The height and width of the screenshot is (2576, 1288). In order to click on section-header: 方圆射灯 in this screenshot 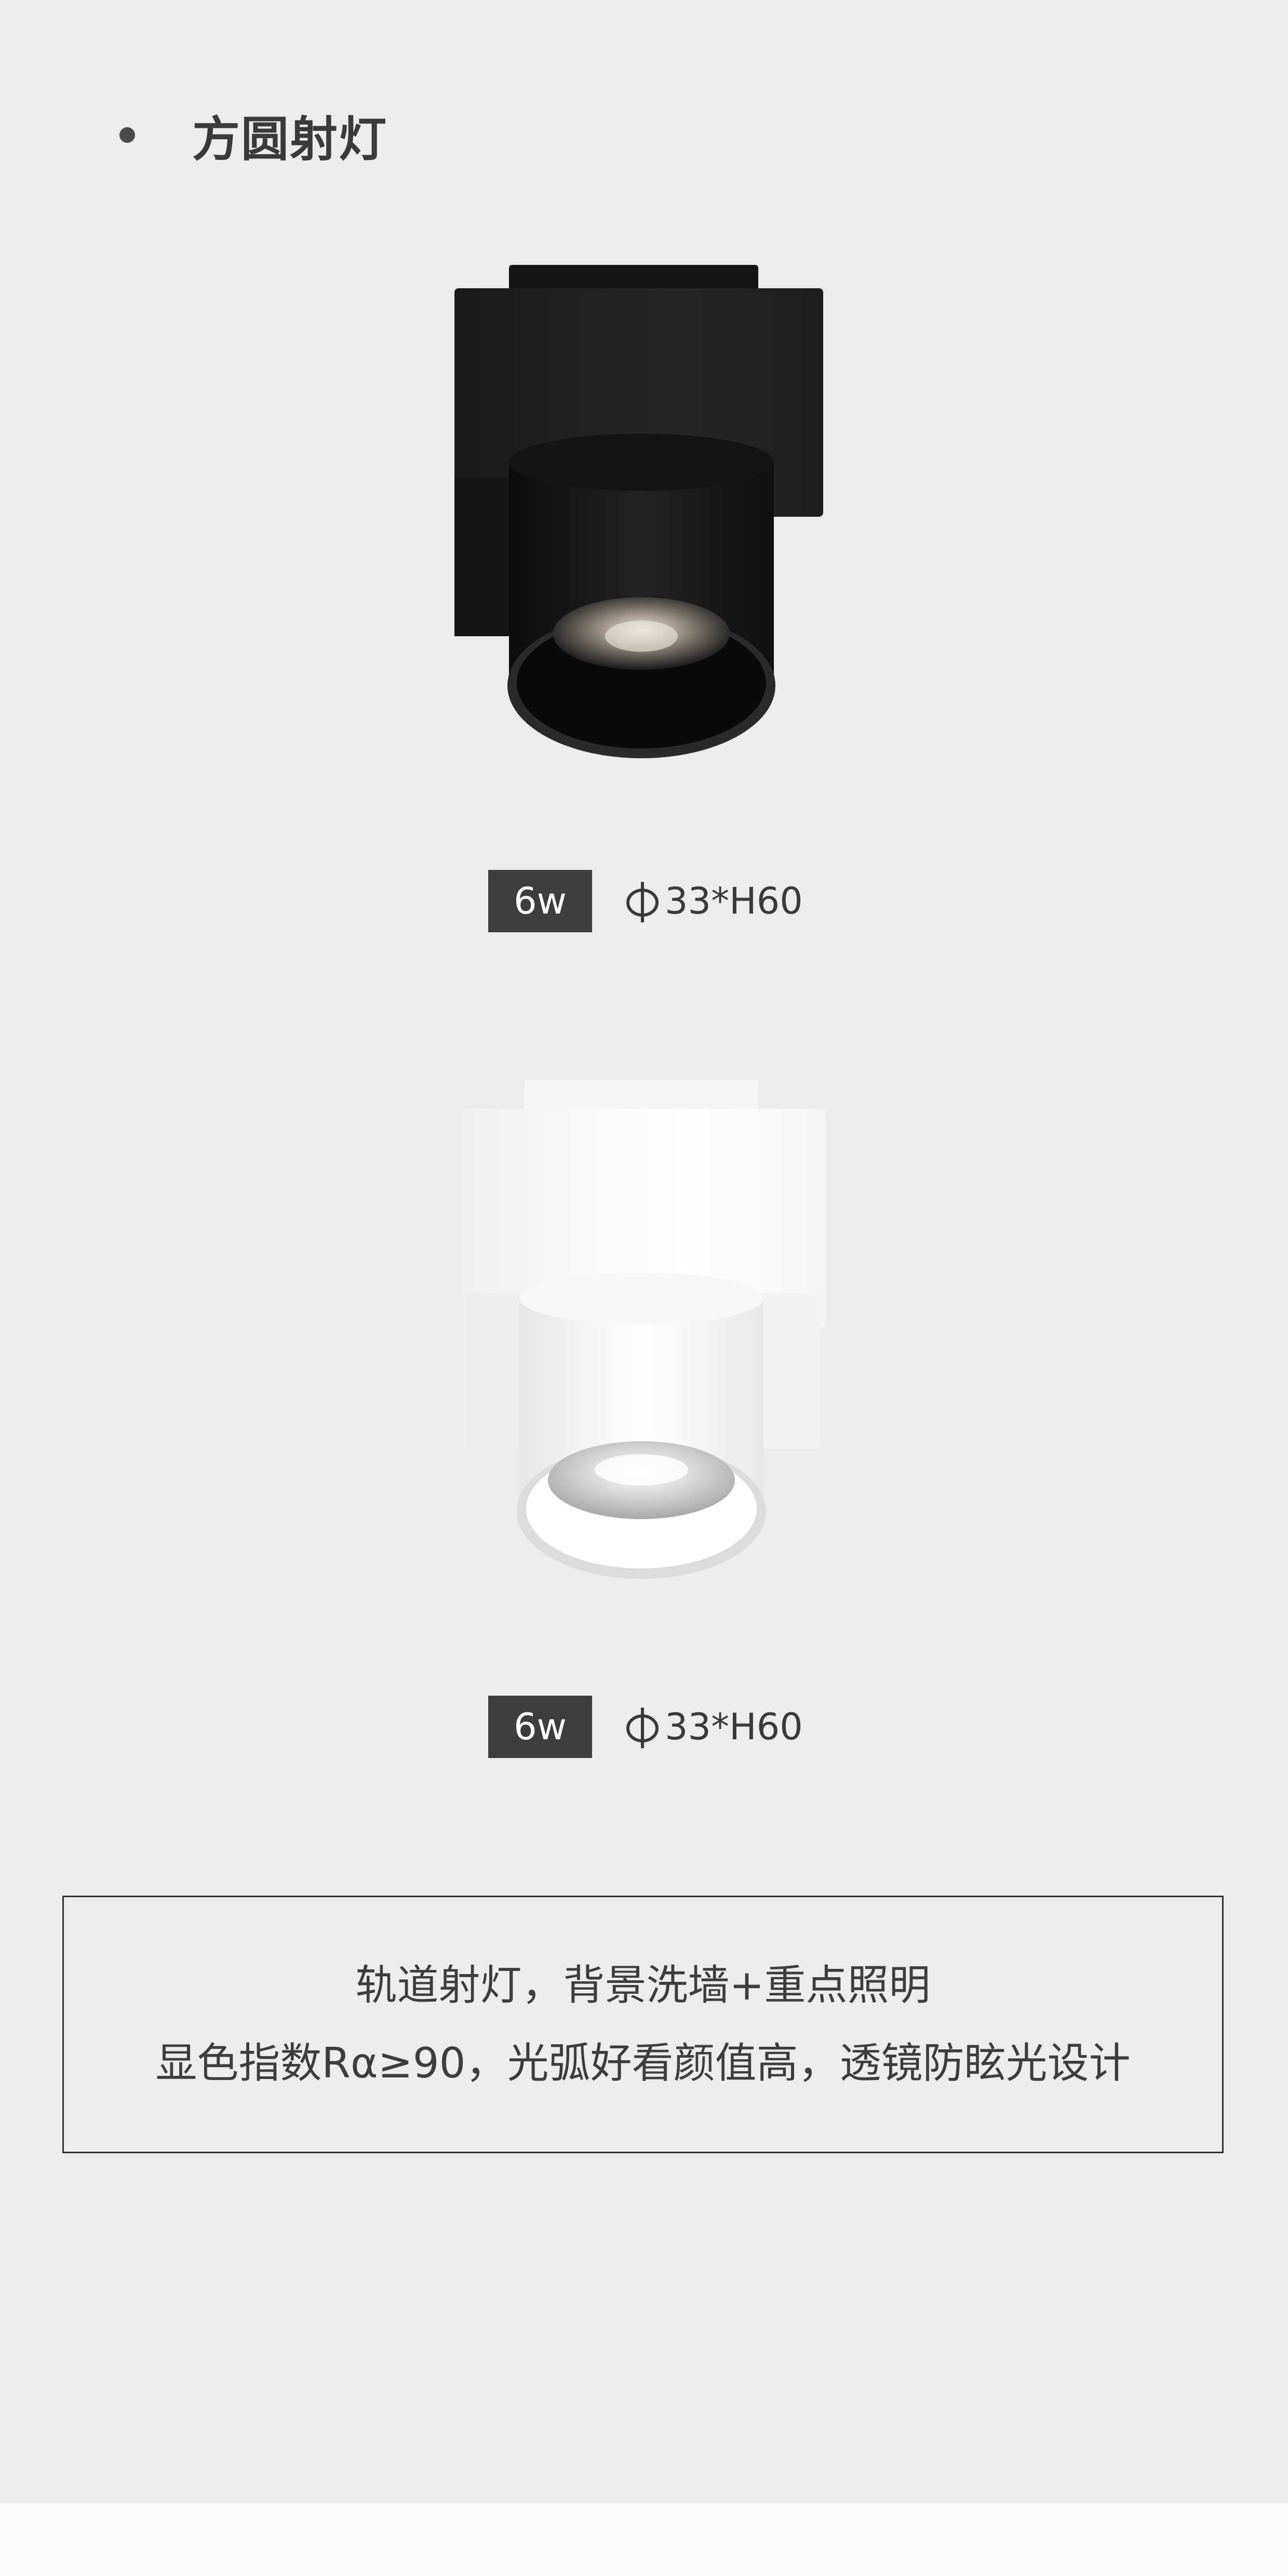, I will do `click(253, 136)`.